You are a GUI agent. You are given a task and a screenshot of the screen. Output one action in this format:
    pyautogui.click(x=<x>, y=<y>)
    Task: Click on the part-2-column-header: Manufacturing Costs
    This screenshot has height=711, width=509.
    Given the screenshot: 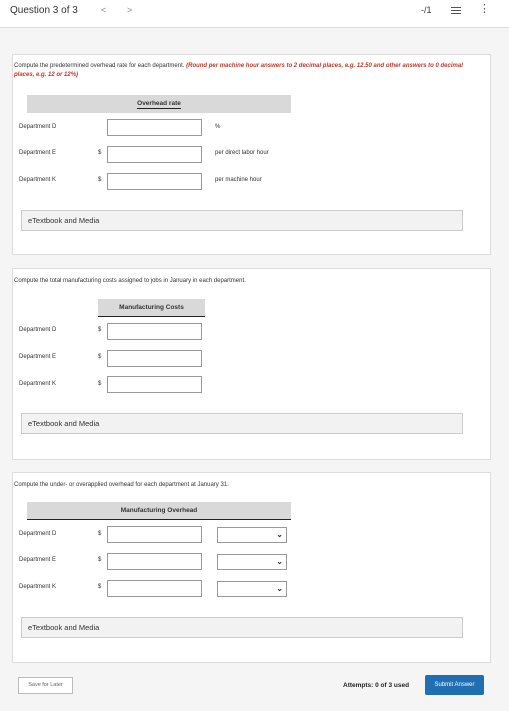 What is the action you would take?
    pyautogui.click(x=151, y=308)
    